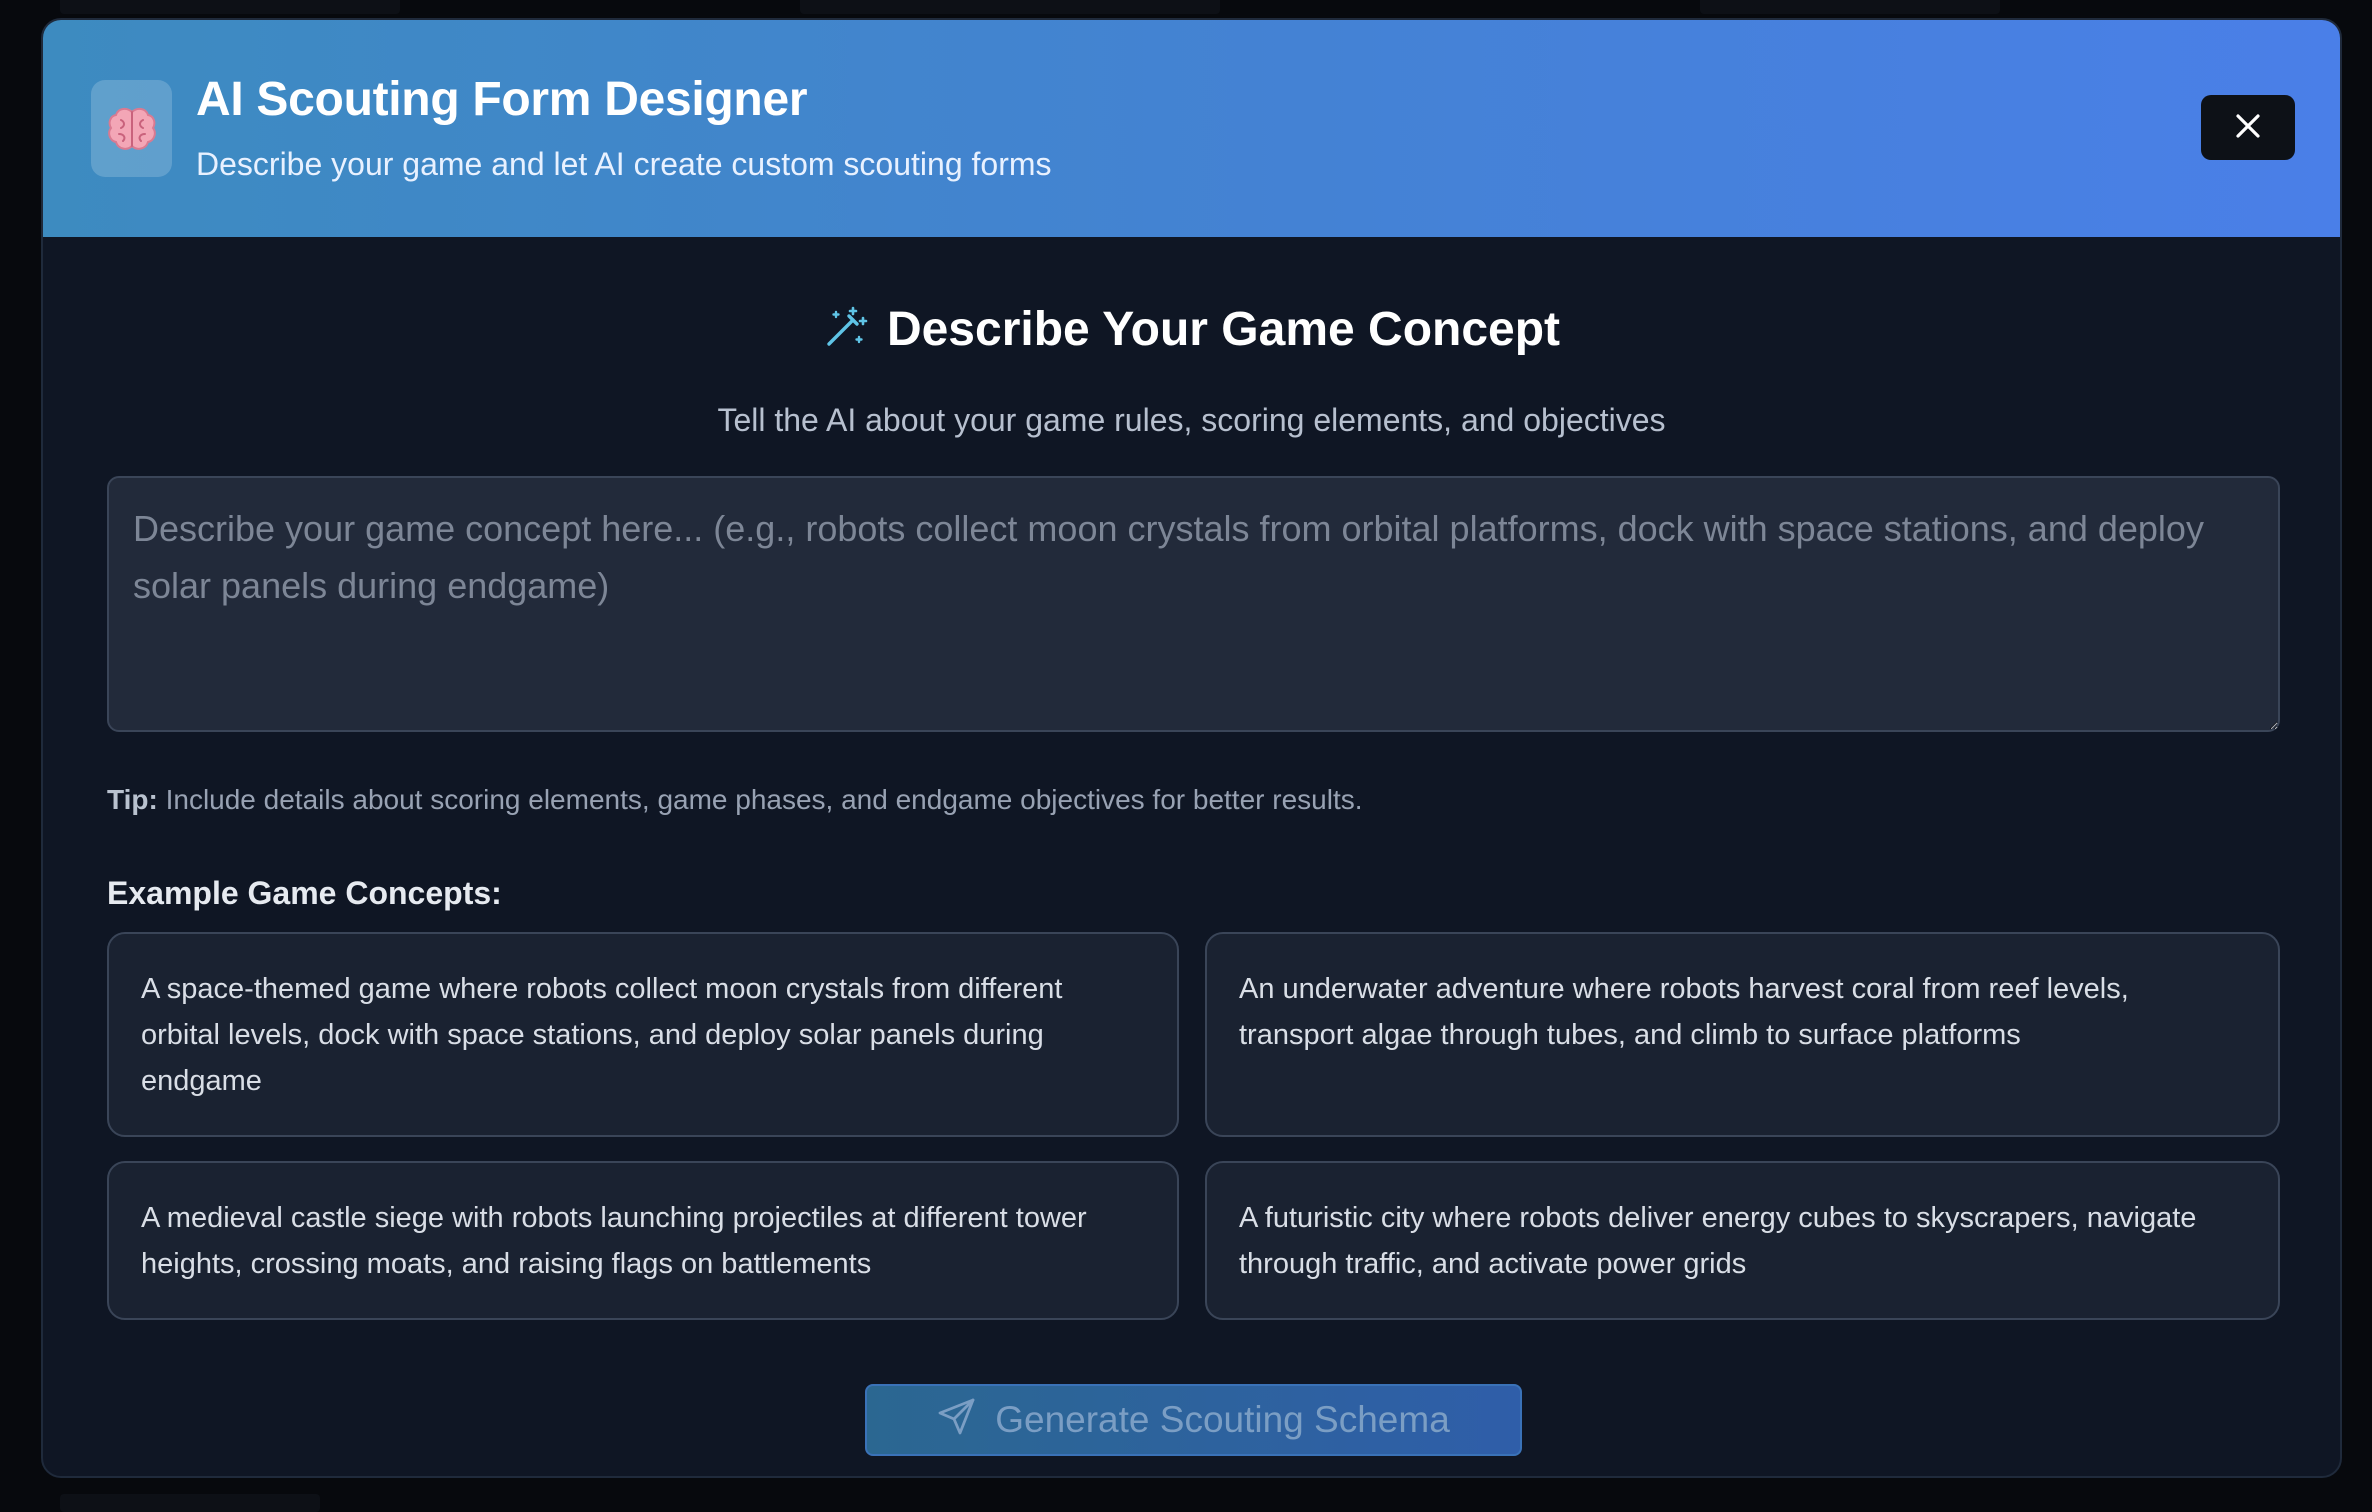 This screenshot has height=1512, width=2372. What do you see at coordinates (502, 99) in the screenshot?
I see `modal-title: AI Scouting Form Designer` at bounding box center [502, 99].